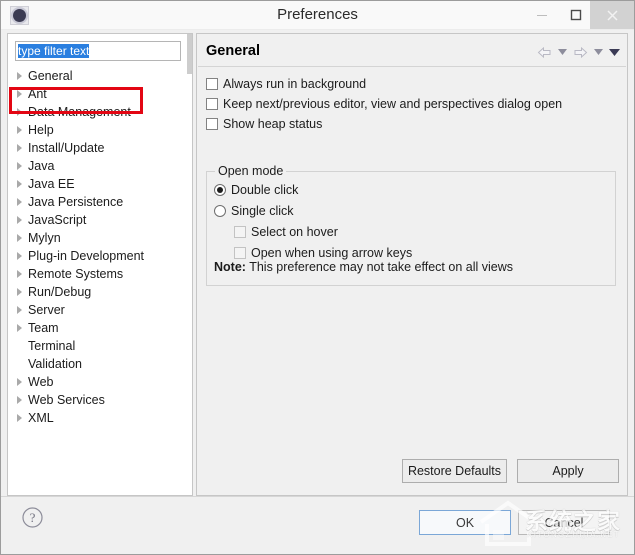 The image size is (635, 555). Describe the element at coordinates (100, 382) in the screenshot. I see `tree-item-web: Web` at that location.